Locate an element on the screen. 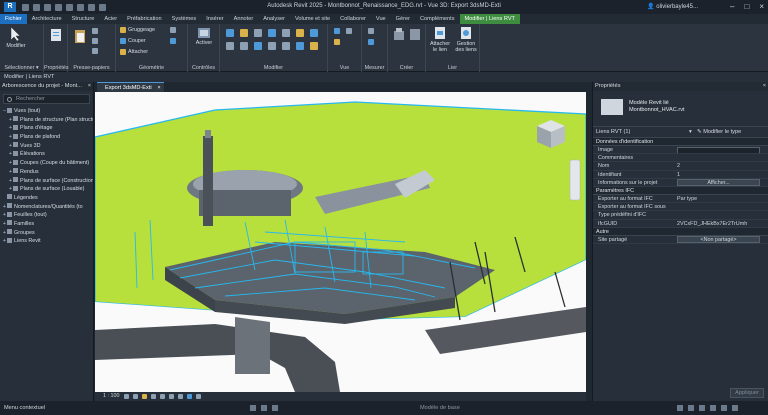 Image resolution: width=768 pixels, height=415 pixels. copy-icon is located at coordinates (300, 33).